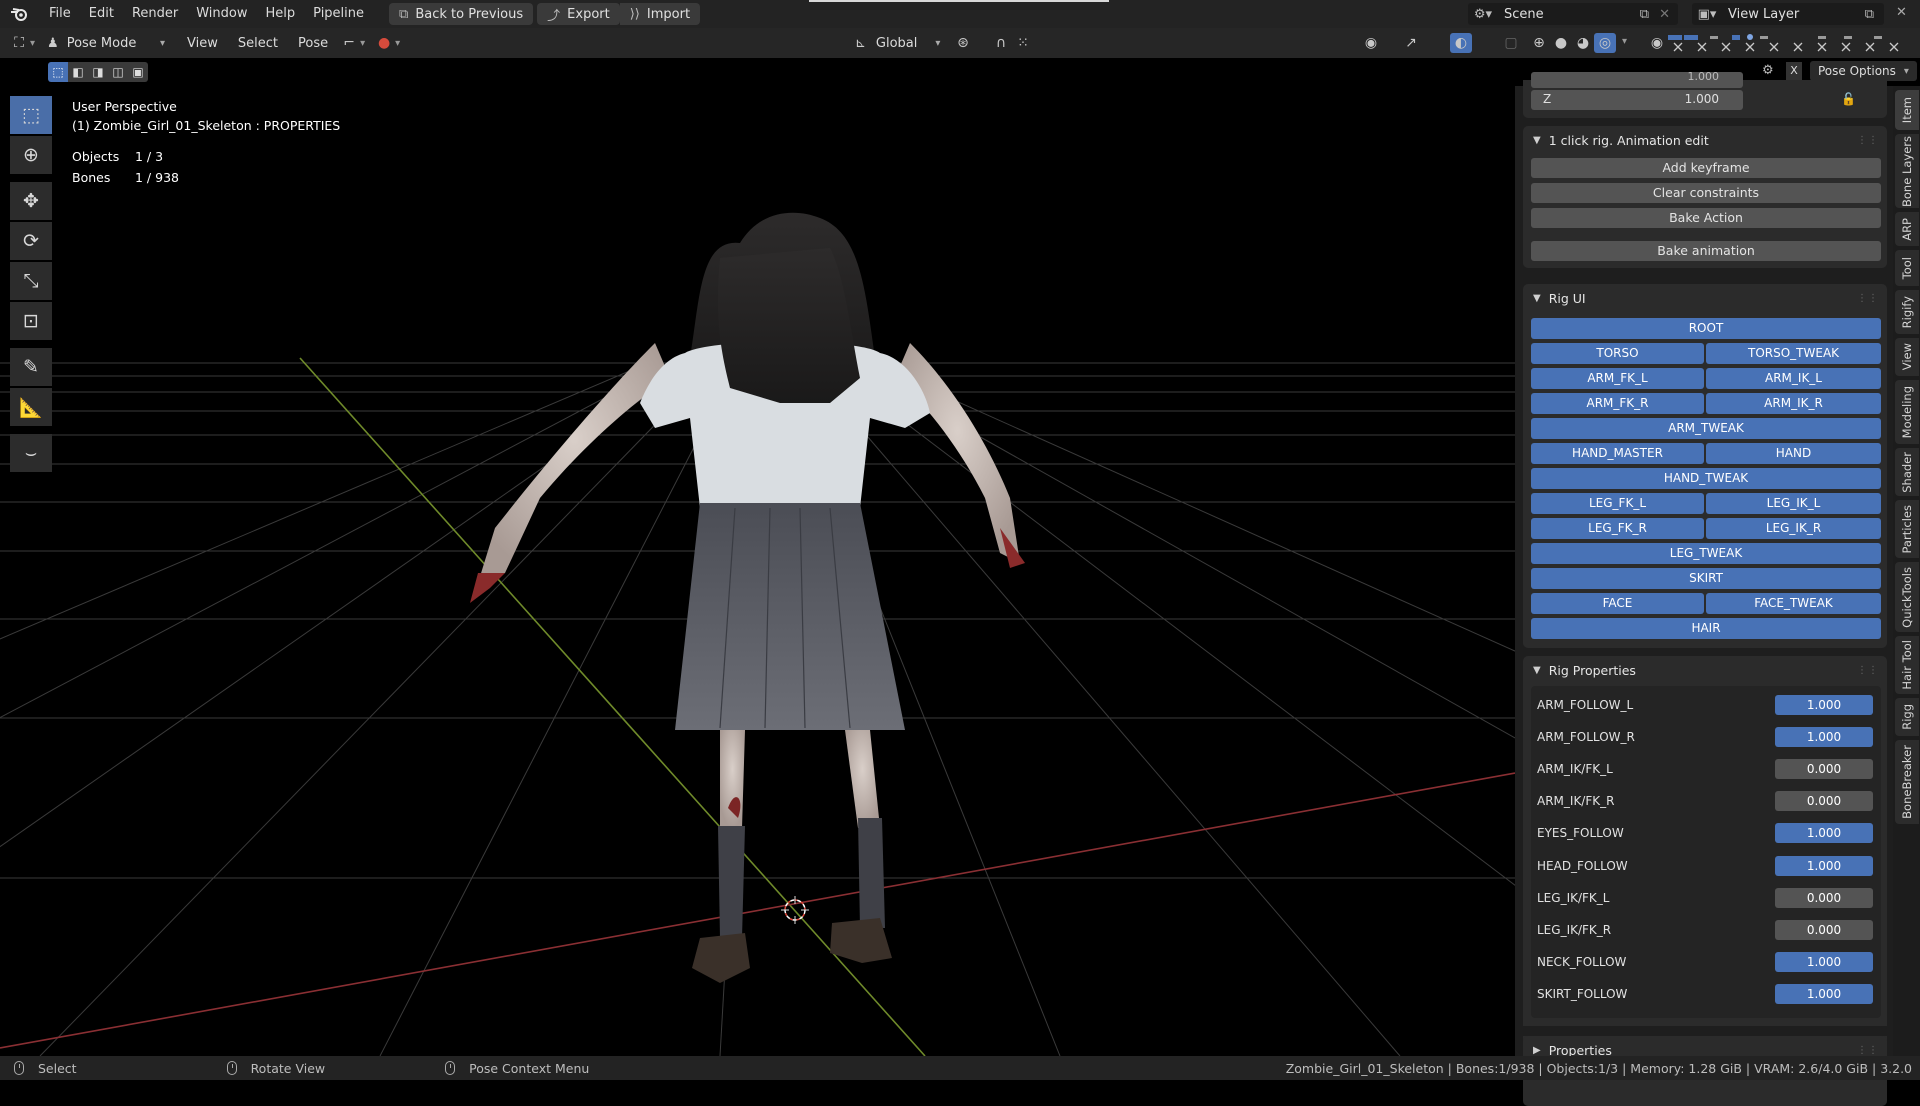  I want to click on export-button: ⤴ Export, so click(578, 14).